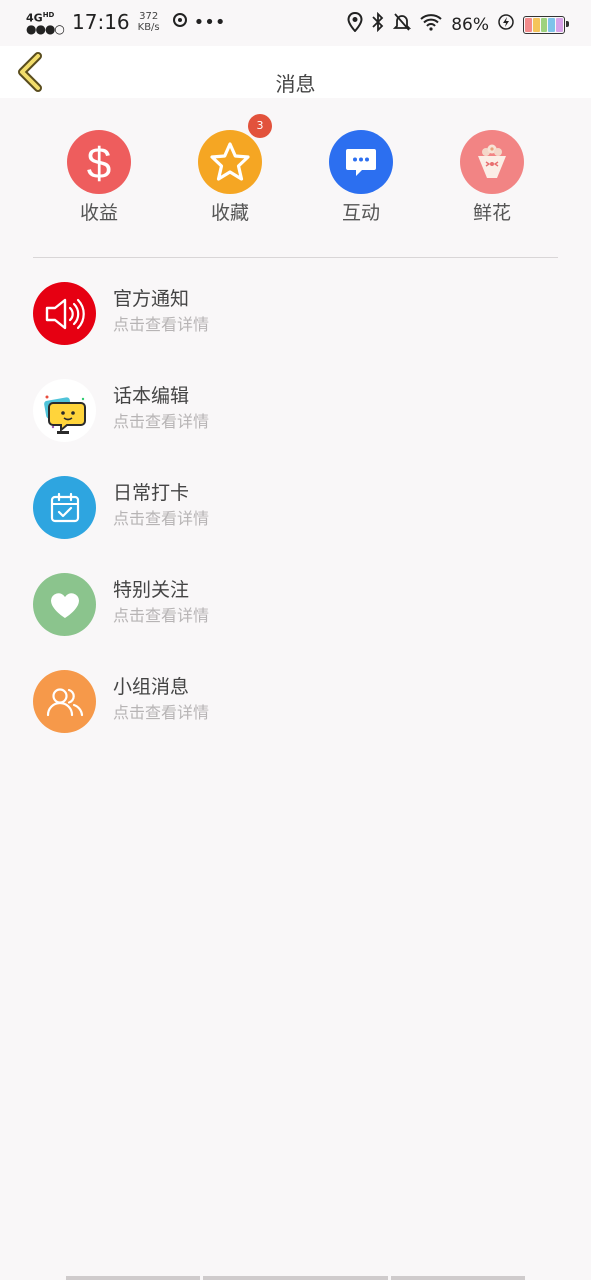  What do you see at coordinates (402, 24) in the screenshot?
I see `mute-bell-icon` at bounding box center [402, 24].